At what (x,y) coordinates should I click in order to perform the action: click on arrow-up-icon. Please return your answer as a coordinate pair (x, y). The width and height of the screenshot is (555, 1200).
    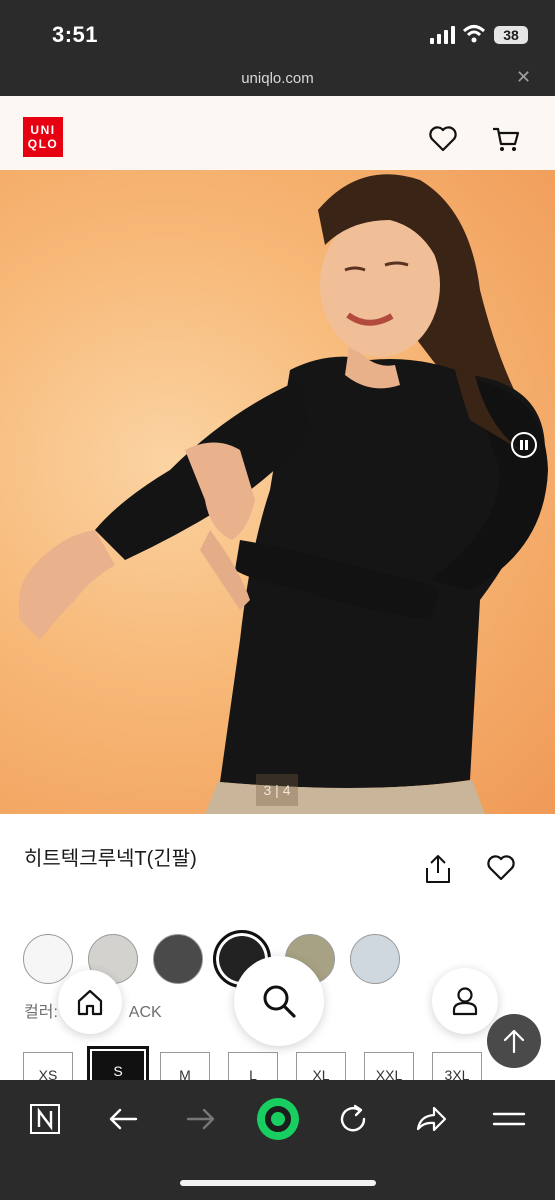
    Looking at the image, I should click on (514, 1041).